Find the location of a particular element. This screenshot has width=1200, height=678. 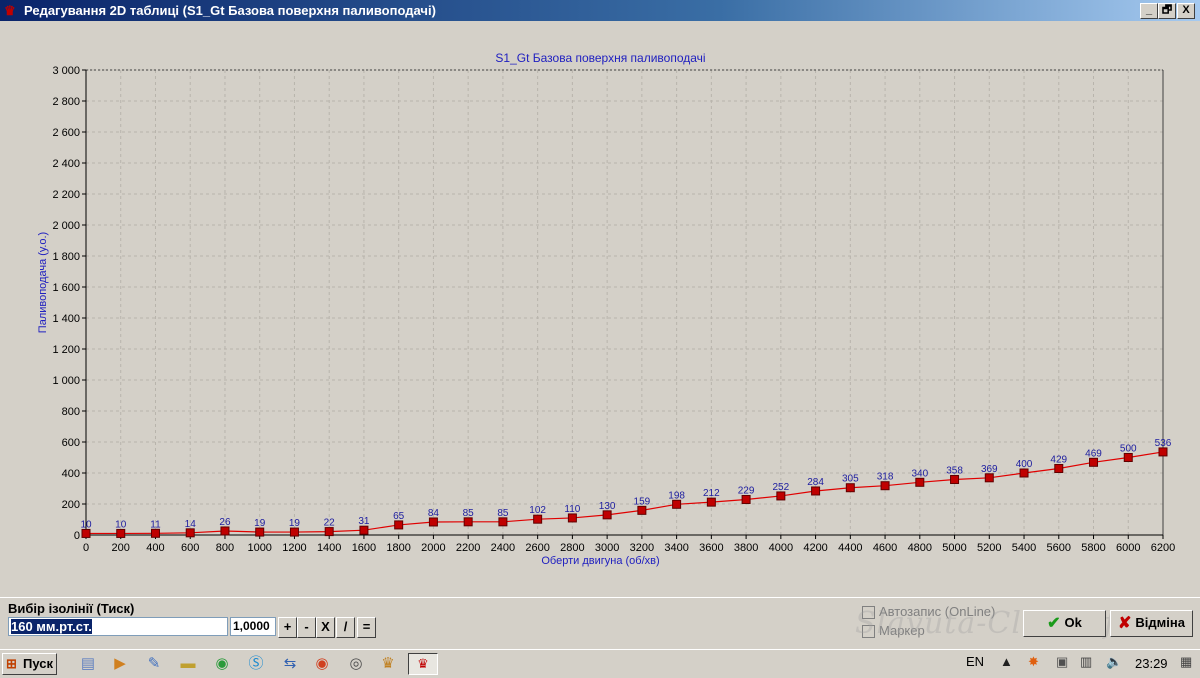

x-tick-label: 0 is located at coordinates (86, 548).